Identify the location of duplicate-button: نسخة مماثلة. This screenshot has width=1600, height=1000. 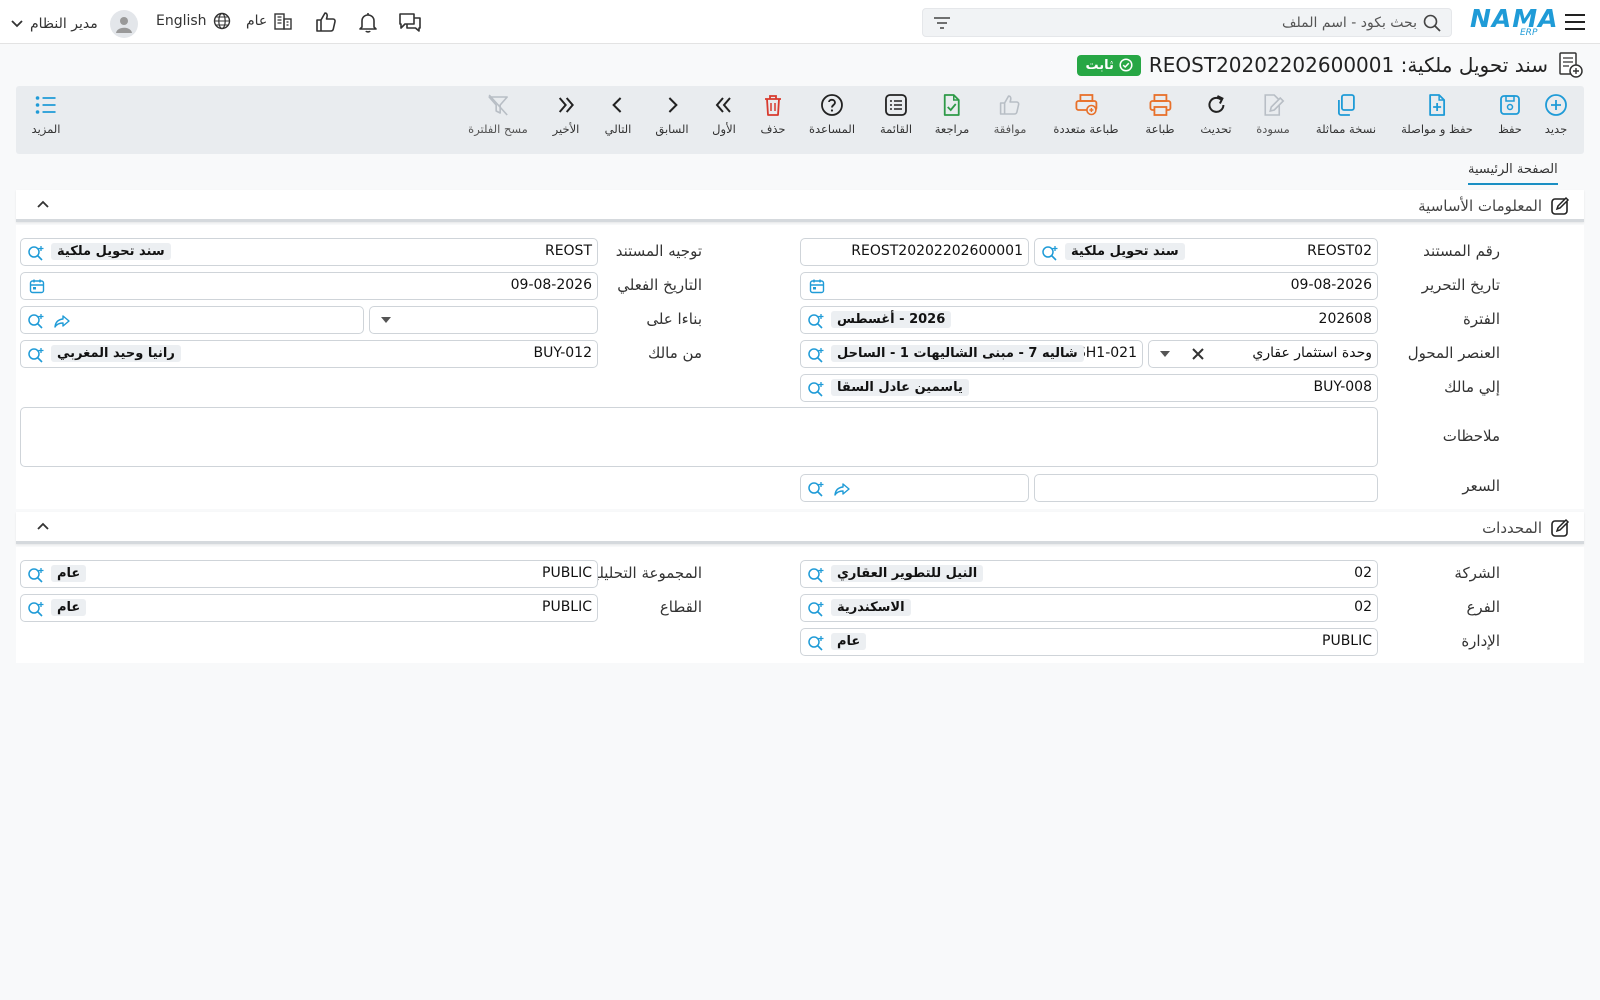
(1346, 114).